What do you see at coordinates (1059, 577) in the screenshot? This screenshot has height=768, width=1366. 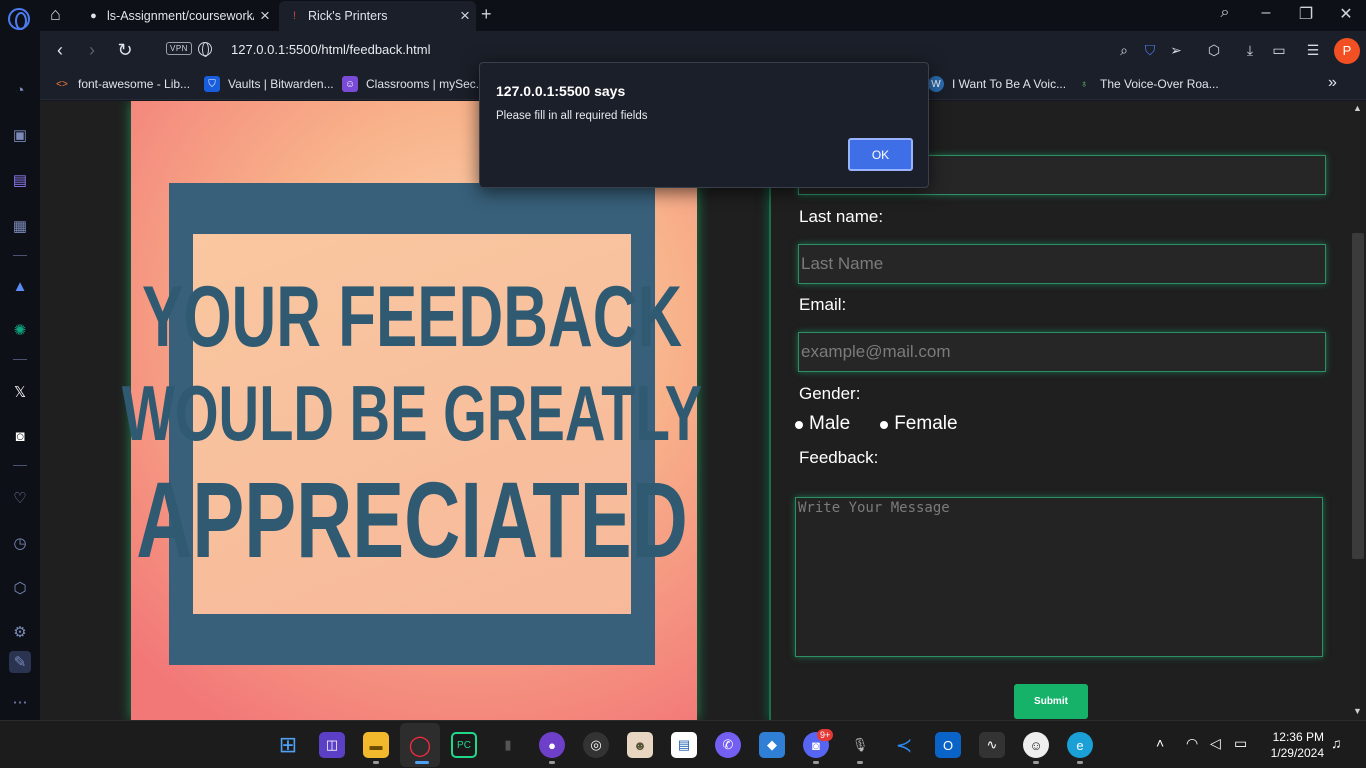 I see `message-textarea` at bounding box center [1059, 577].